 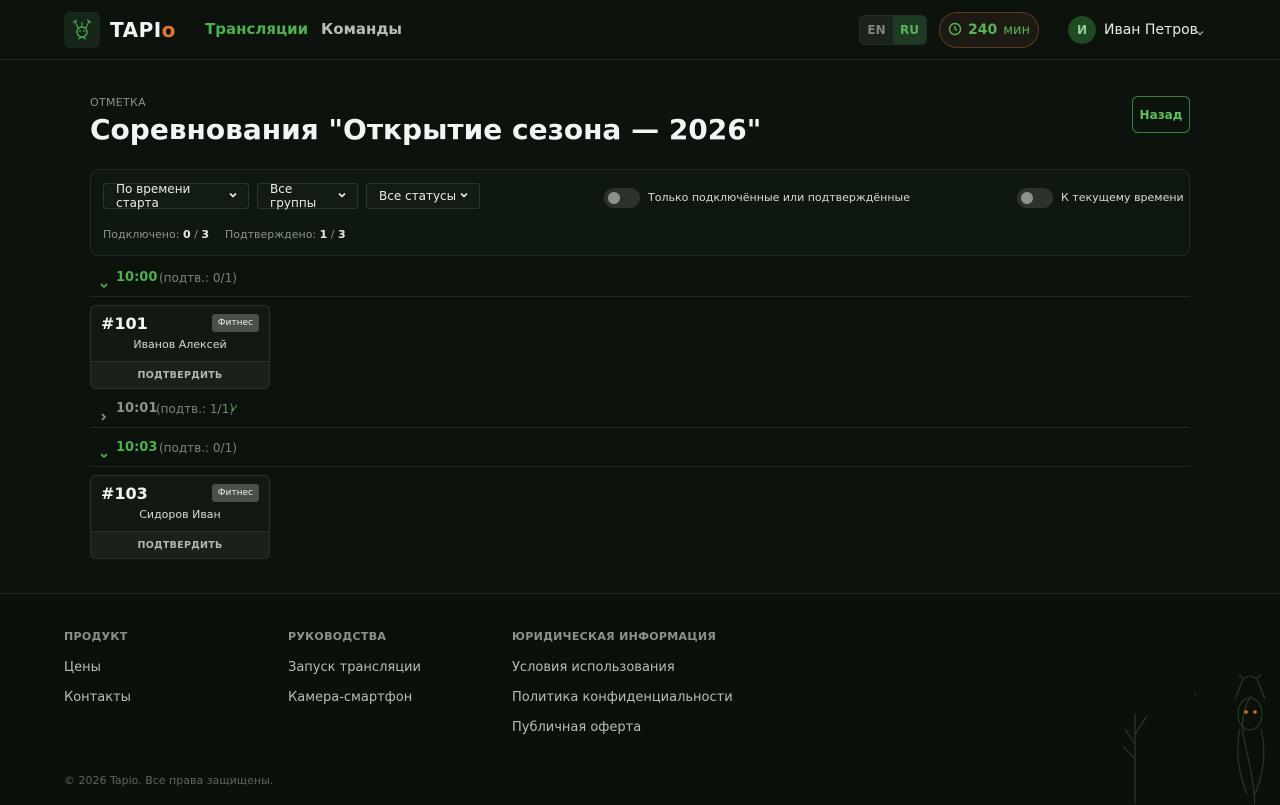 I want to click on language-switch: EN RU, so click(x=893, y=30).